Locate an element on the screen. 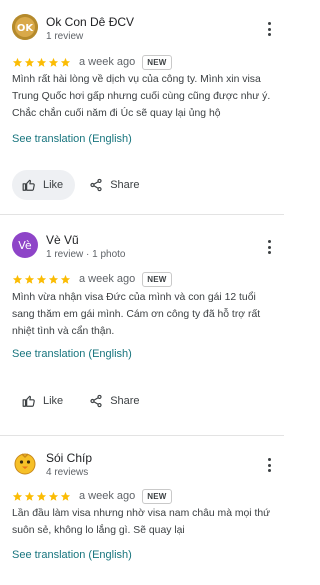 This screenshot has width=320, height=585. reviewer-meta: 4 reviews is located at coordinates (67, 472).